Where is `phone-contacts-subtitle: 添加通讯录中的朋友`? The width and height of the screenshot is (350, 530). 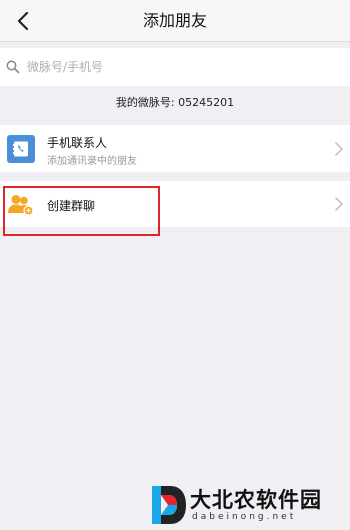
phone-contacts-subtitle: 添加通讯录中的朋友 is located at coordinates (92, 161).